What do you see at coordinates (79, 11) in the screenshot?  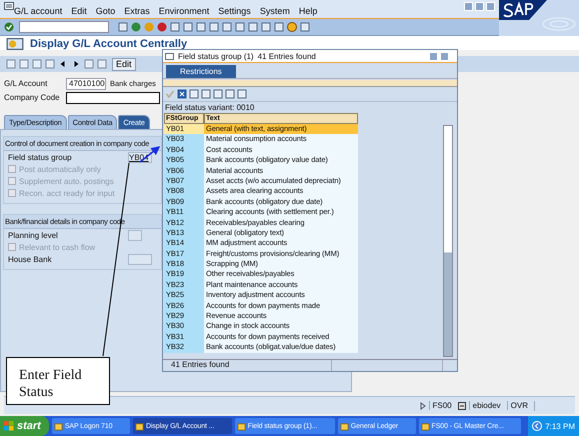 I see `menu-item: Edit` at bounding box center [79, 11].